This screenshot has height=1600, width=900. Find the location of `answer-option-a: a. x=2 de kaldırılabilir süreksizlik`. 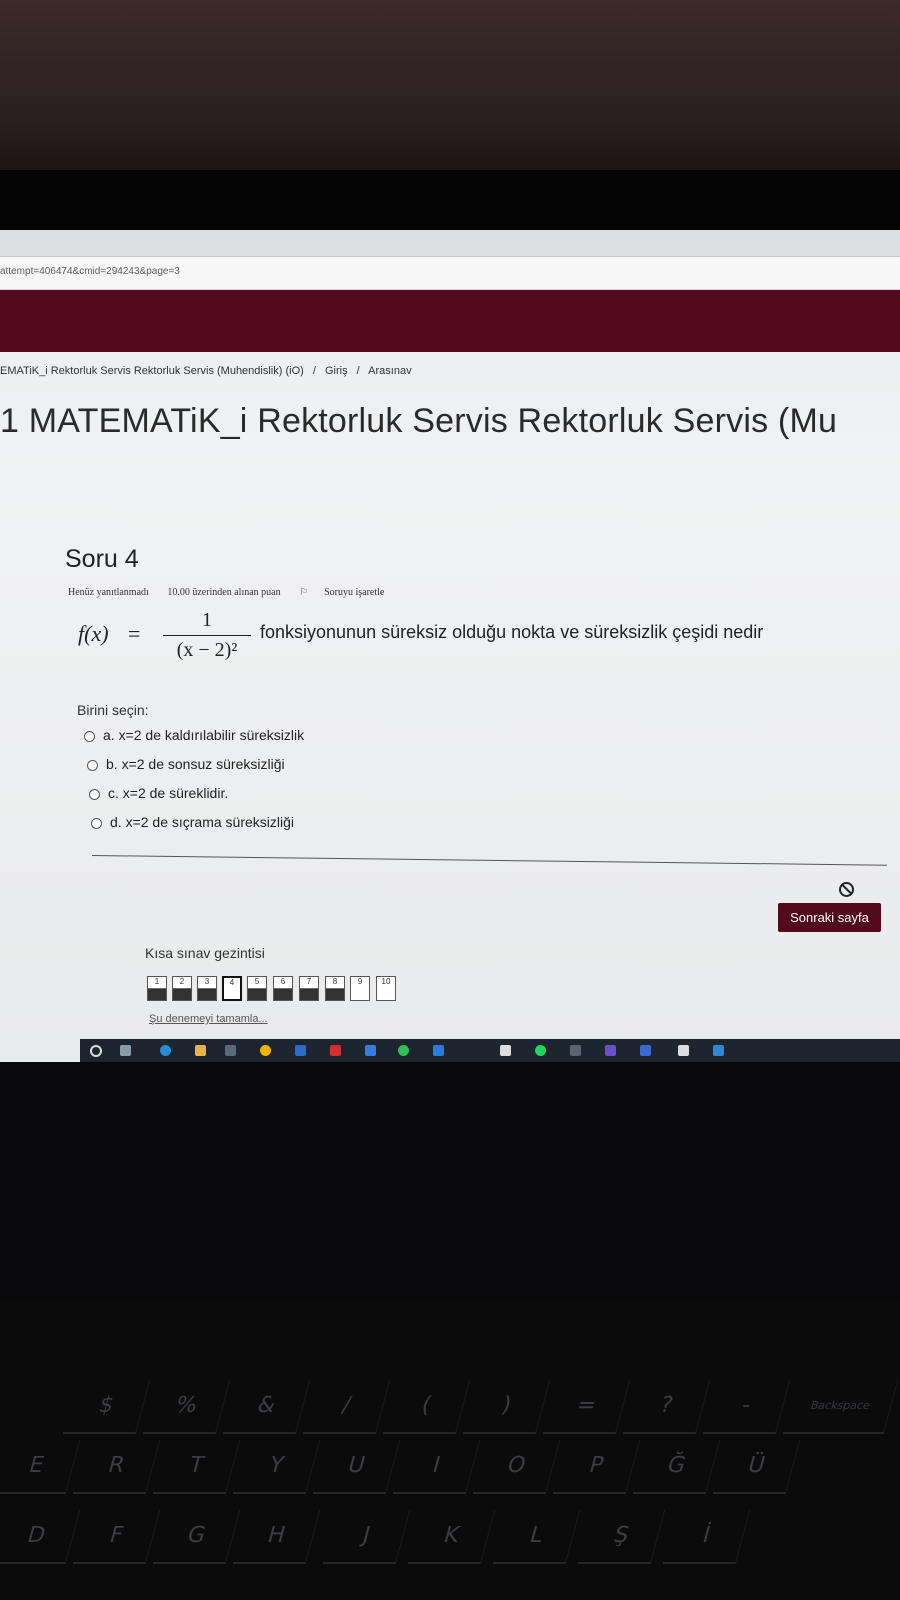

answer-option-a: a. x=2 de kaldırılabilir süreksizlik is located at coordinates (194, 741).